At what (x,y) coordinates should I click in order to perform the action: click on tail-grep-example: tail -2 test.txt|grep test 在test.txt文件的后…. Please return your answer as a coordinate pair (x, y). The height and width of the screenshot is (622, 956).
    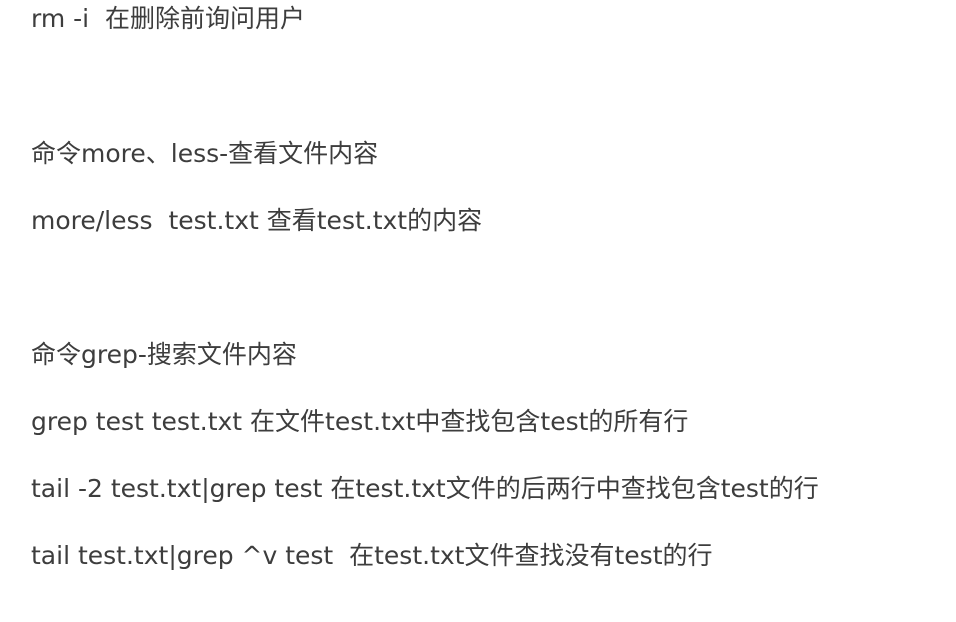
    Looking at the image, I should click on (425, 488).